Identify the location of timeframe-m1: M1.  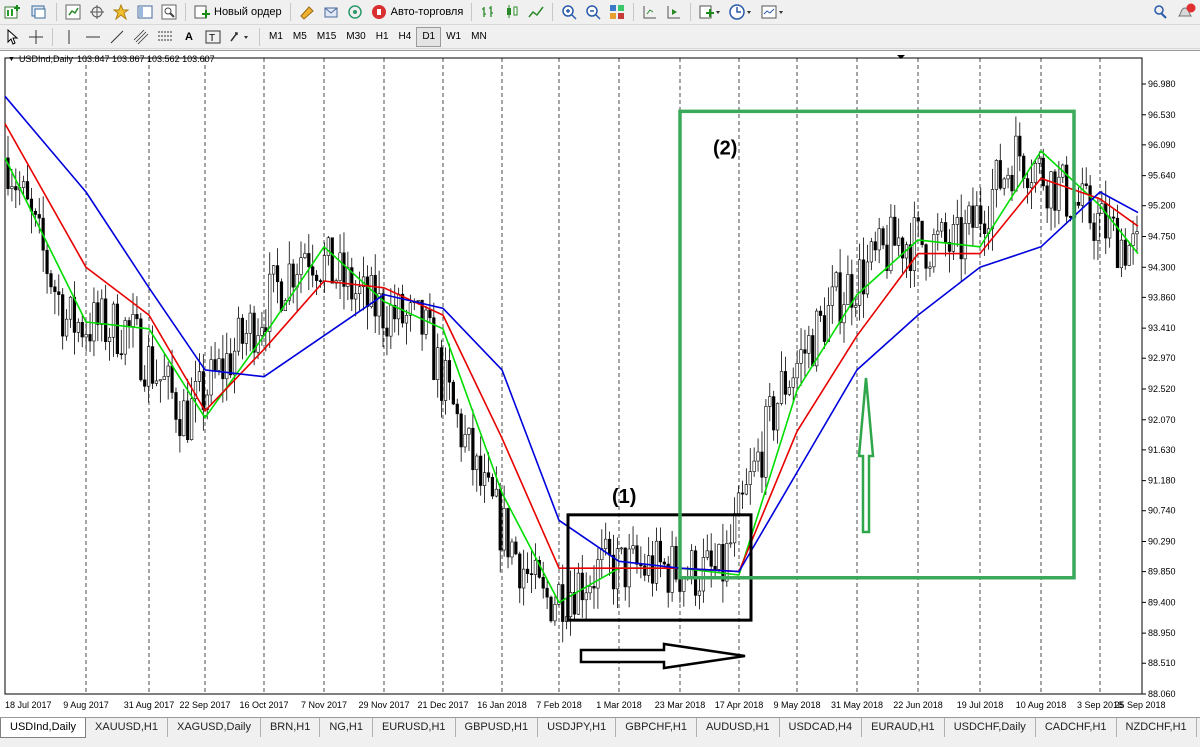
(276, 37).